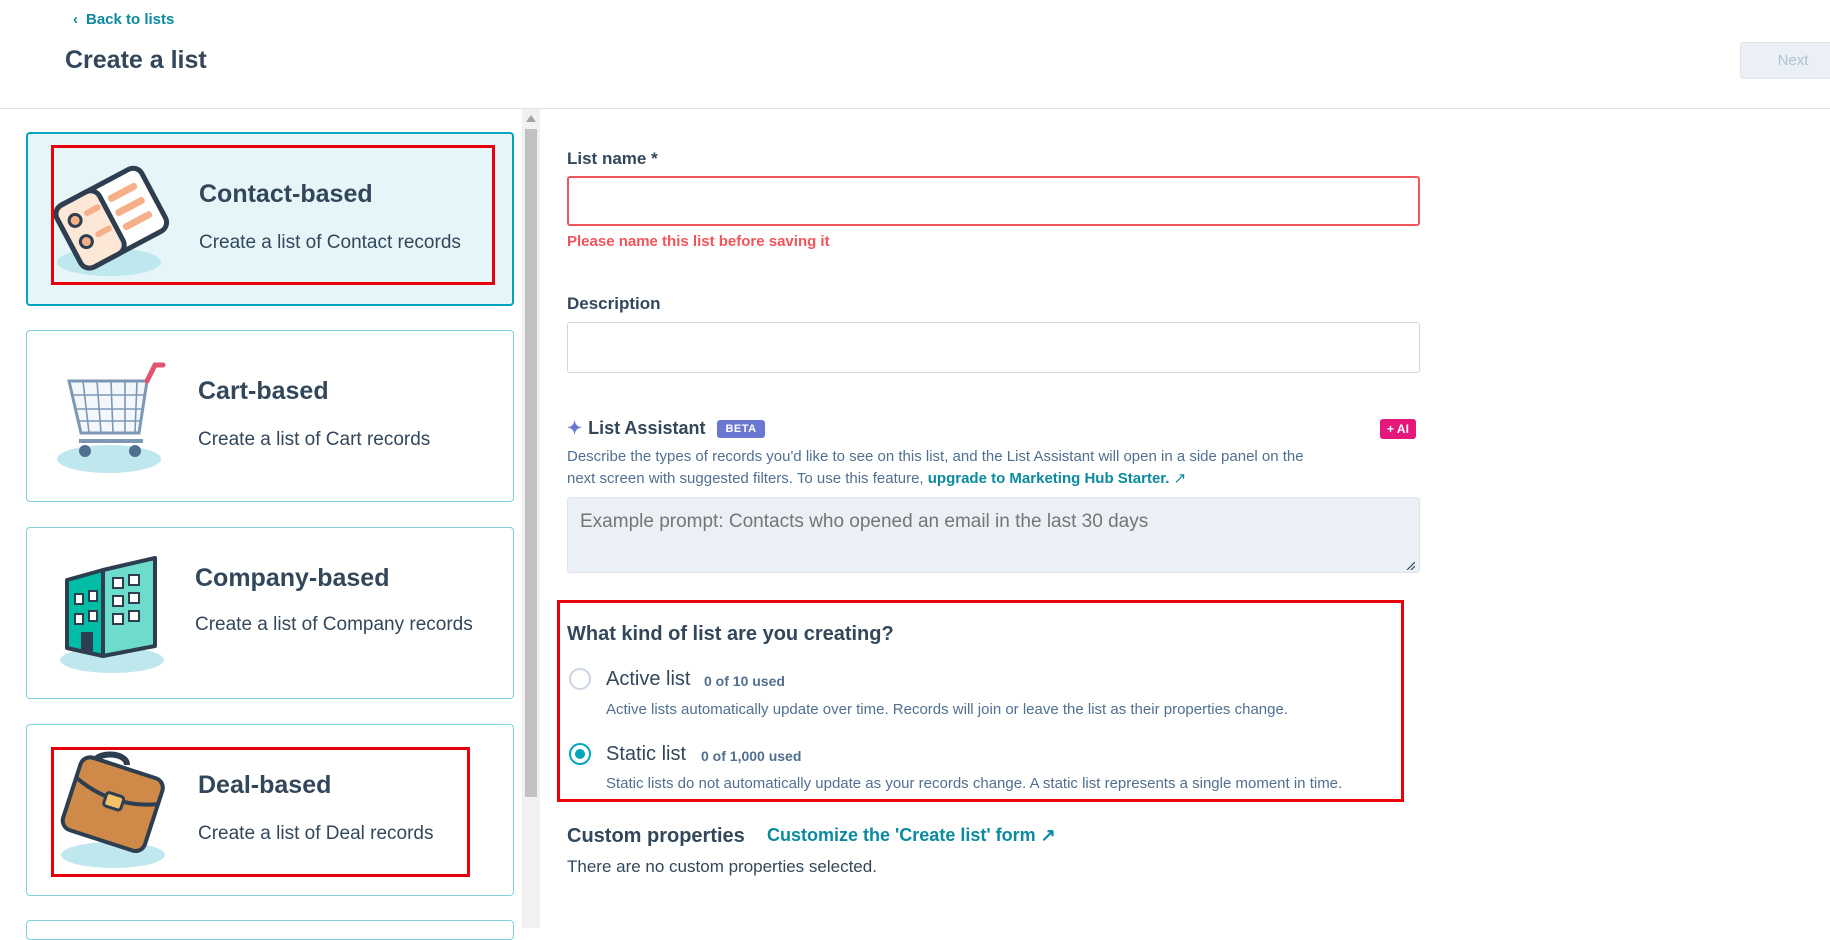 This screenshot has width=1830, height=940. Describe the element at coordinates (580, 679) in the screenshot. I see `active-list-radio` at that location.